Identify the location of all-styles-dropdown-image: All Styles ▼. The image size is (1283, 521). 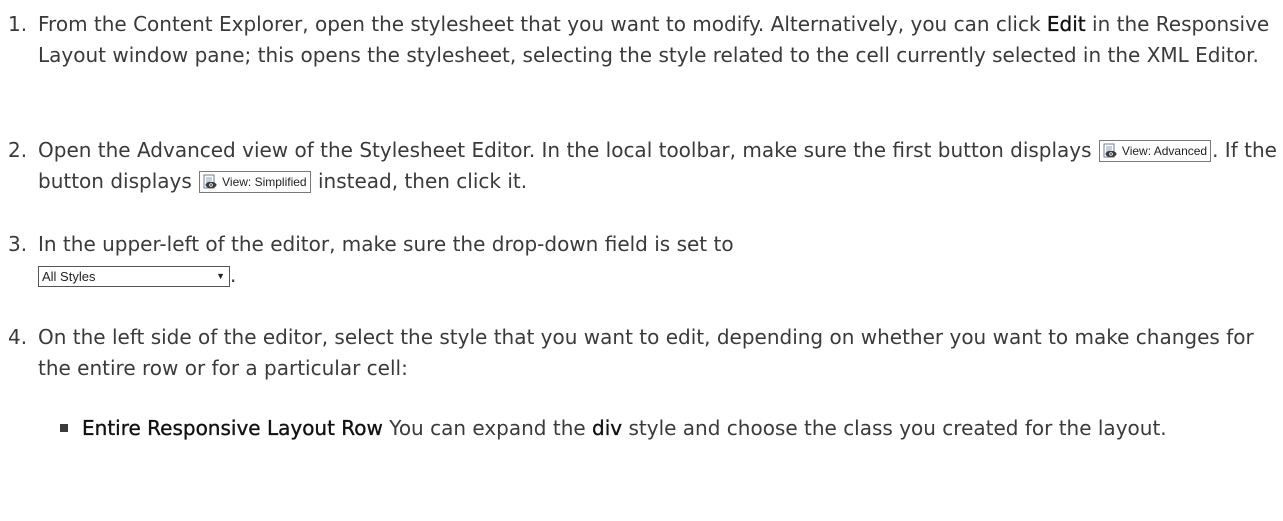
(134, 276).